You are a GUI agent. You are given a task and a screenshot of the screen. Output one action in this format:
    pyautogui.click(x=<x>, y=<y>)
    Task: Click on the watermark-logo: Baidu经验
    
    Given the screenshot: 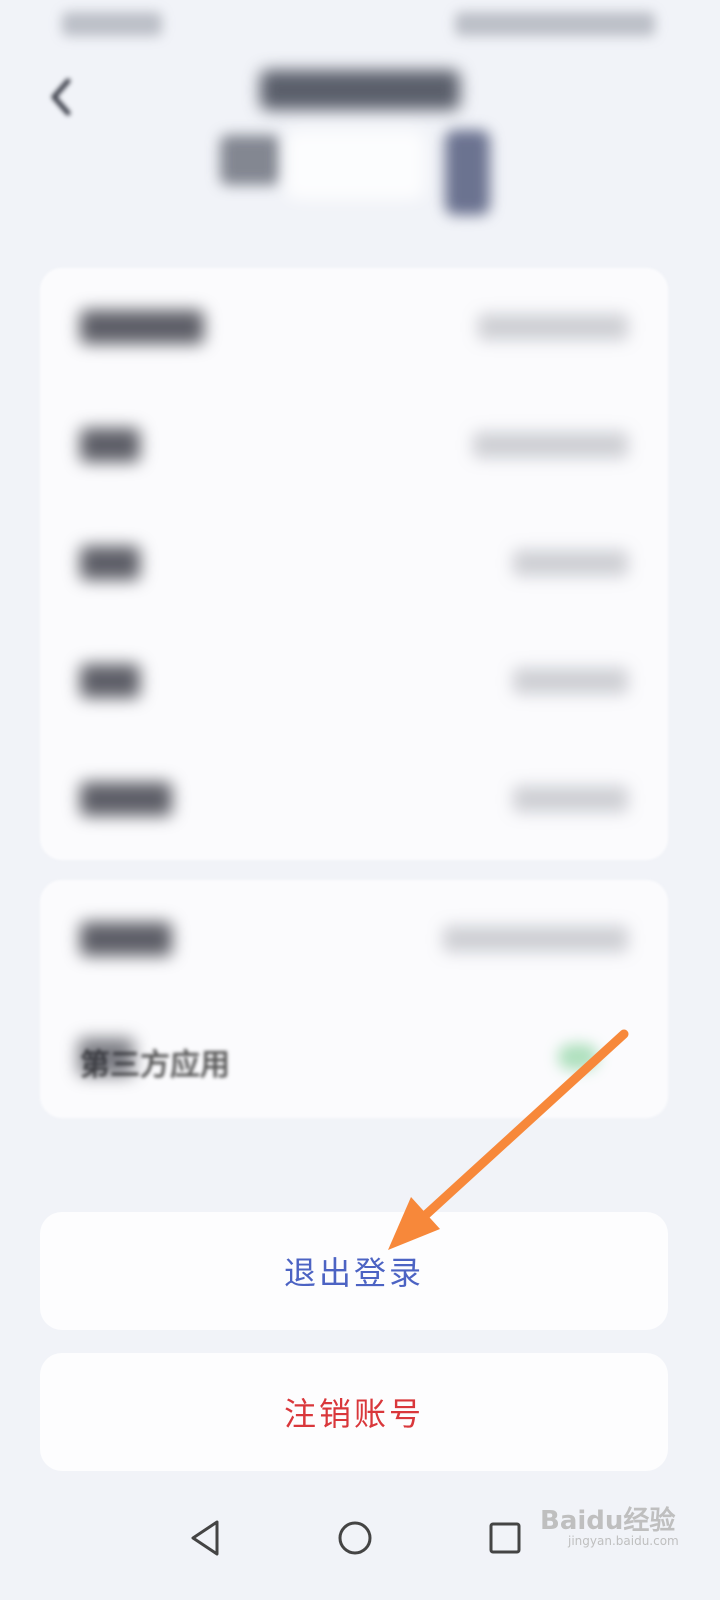 What is the action you would take?
    pyautogui.click(x=608, y=1521)
    